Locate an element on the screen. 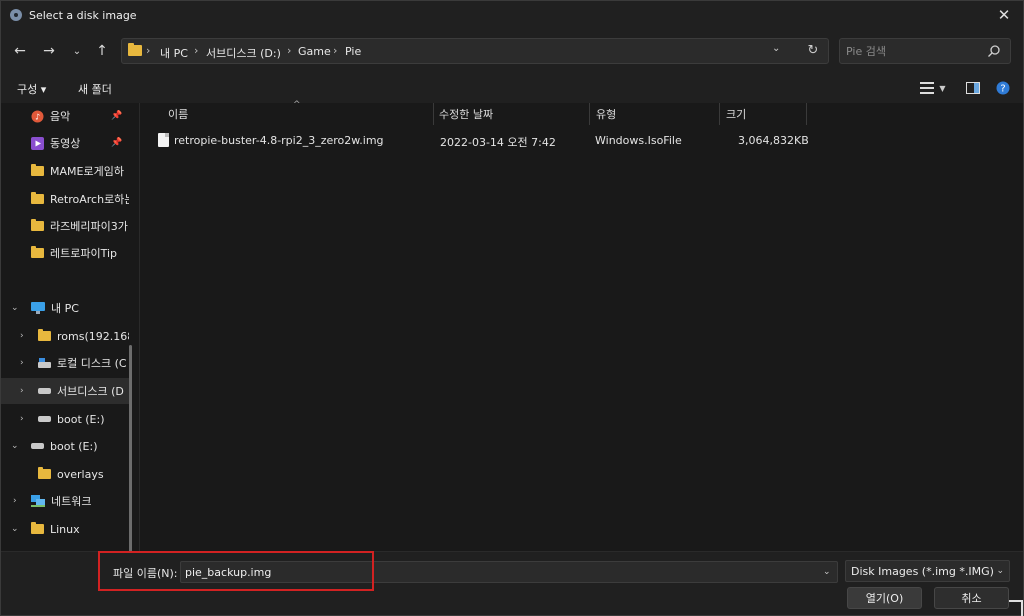 Image resolution: width=1024 pixels, height=616 pixels. up-arrow-icon: ↑ is located at coordinates (102, 51).